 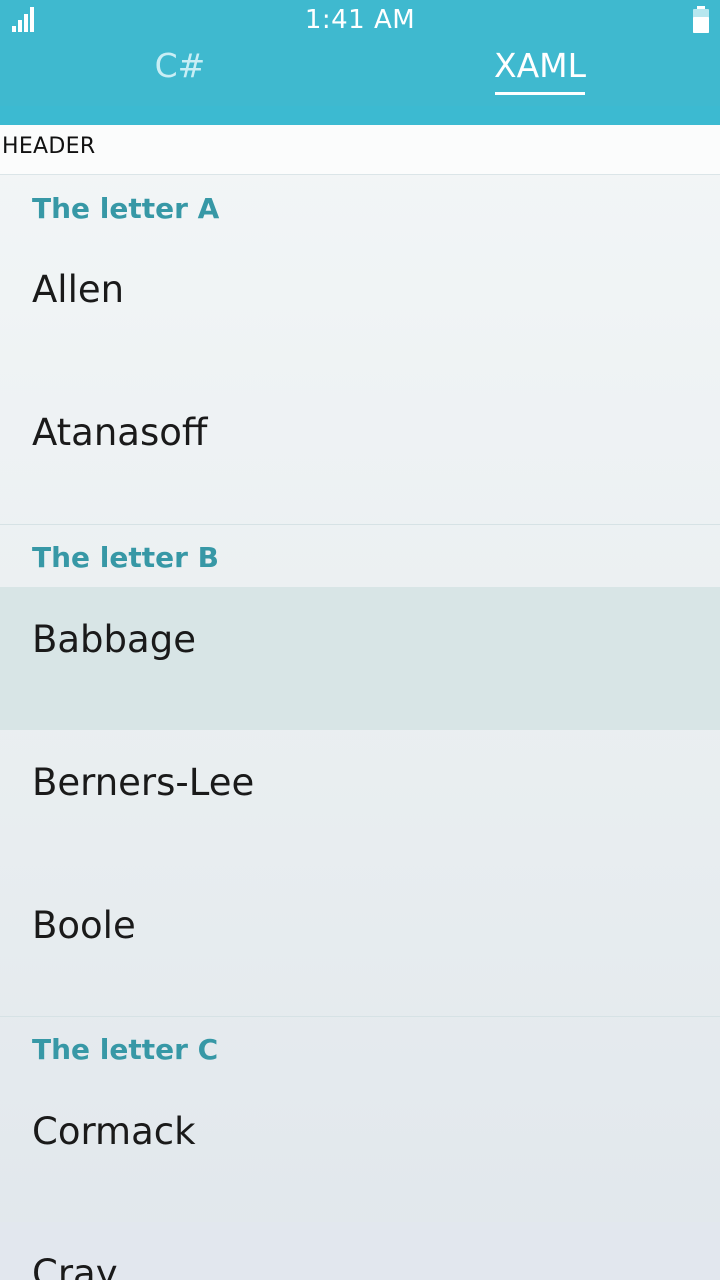 What do you see at coordinates (360, 944) in the screenshot?
I see `list-item-boole: Boole` at bounding box center [360, 944].